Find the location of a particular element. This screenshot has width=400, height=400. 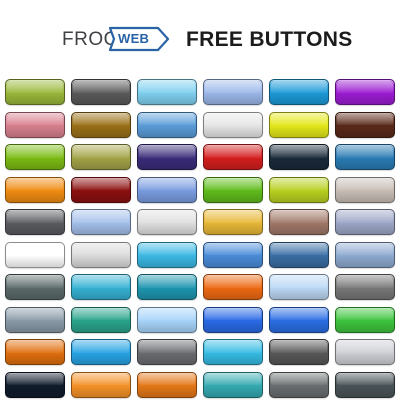

sample-button-r10-c5 is located at coordinates (299, 384).